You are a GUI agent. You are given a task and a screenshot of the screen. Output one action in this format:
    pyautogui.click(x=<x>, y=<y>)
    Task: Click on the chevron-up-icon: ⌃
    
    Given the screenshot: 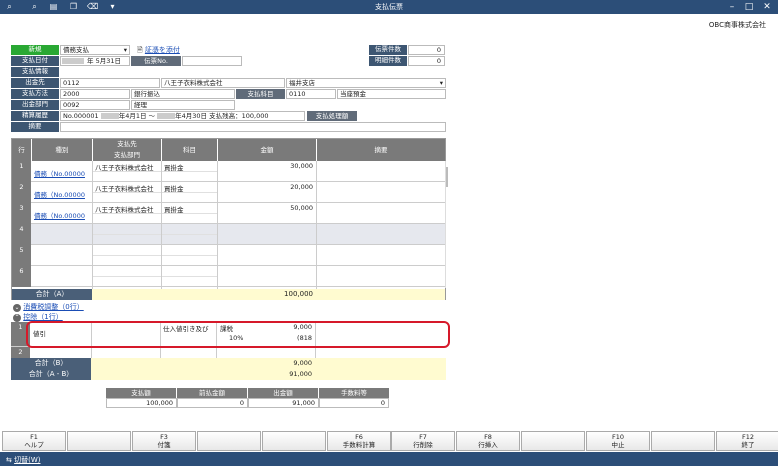 What is the action you would take?
    pyautogui.click(x=17, y=318)
    